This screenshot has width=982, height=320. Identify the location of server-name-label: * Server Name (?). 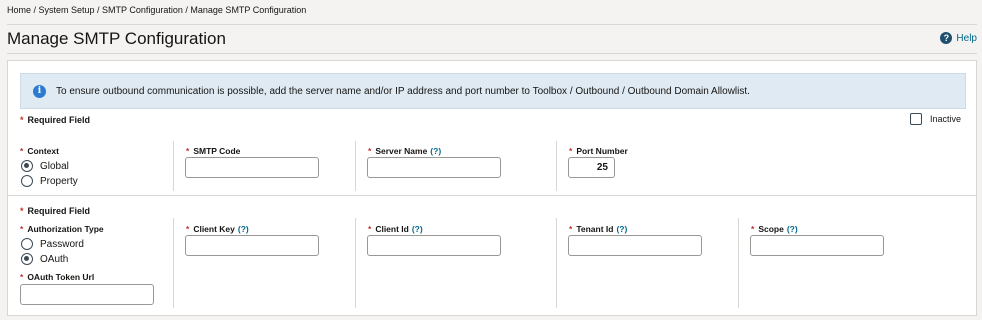
(405, 151).